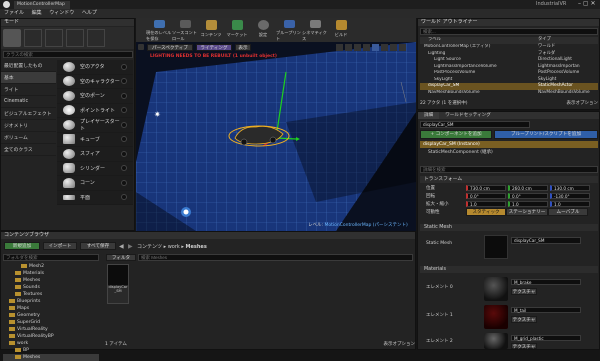 The width and height of the screenshot is (600, 361). Describe the element at coordinates (54, 38) in the screenshot. I see `landscape-mode-icon` at that location.